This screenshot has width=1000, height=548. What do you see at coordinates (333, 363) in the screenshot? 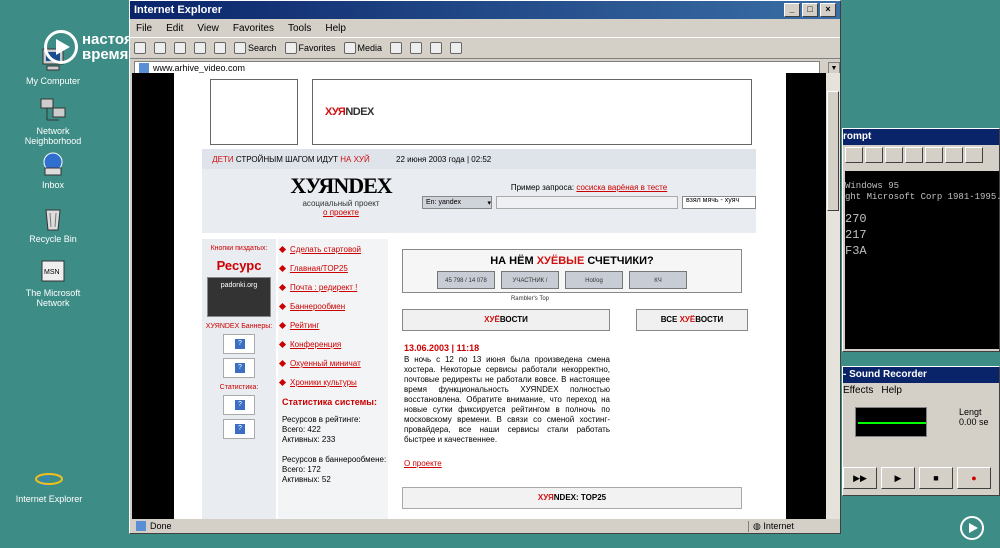
I see `nav-minichat: Охуенный миничат` at bounding box center [333, 363].